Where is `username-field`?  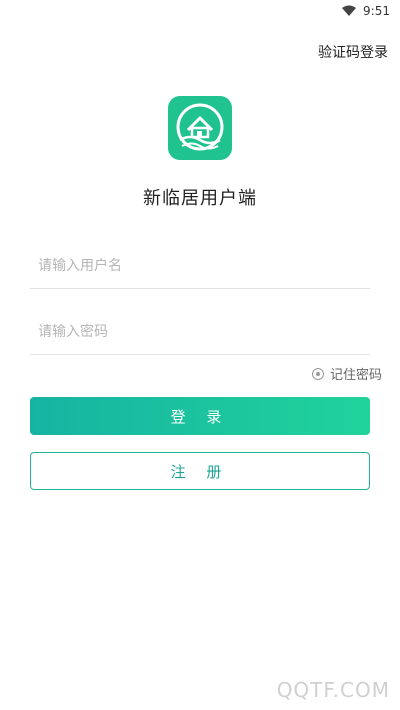
username-field is located at coordinates (200, 266).